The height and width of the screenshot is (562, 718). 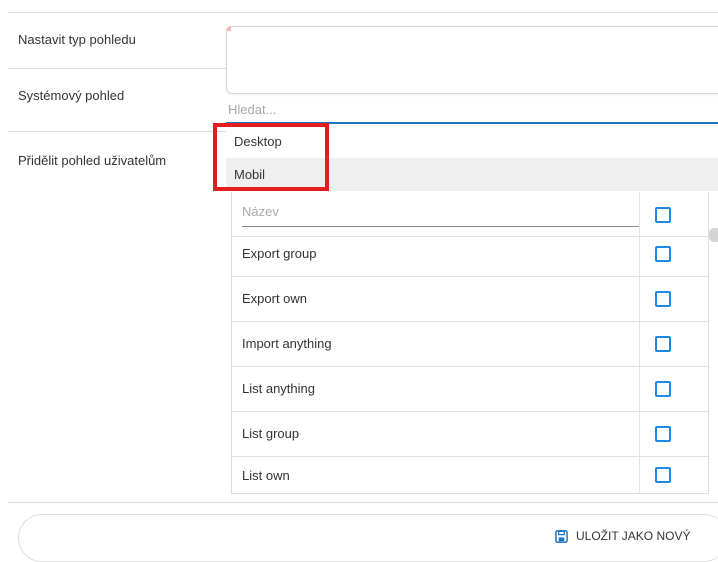 What do you see at coordinates (472, 174) in the screenshot?
I see `option-mobil: Mobil` at bounding box center [472, 174].